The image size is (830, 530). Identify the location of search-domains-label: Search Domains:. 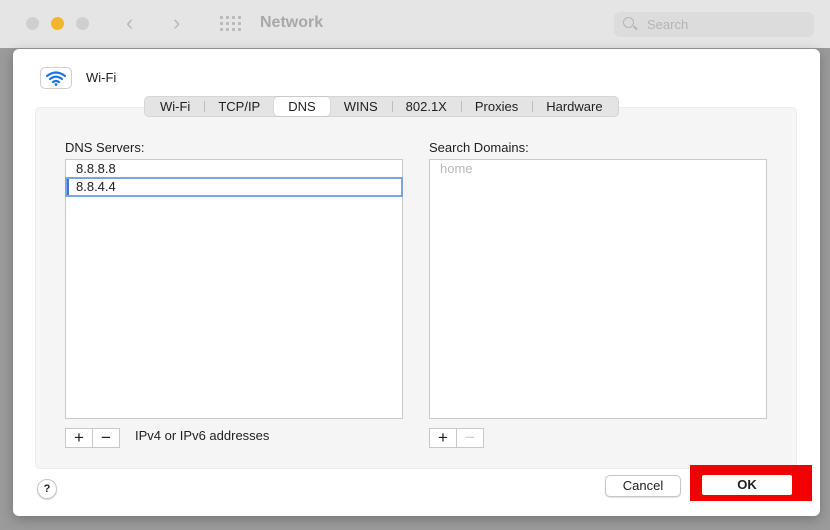
(479, 147).